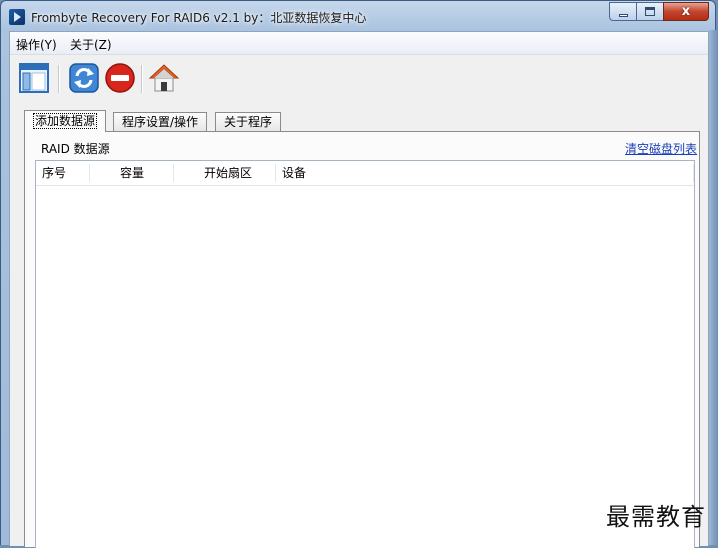 The height and width of the screenshot is (548, 718). I want to click on tab-add-data-source: 添加数据源, so click(65, 121).